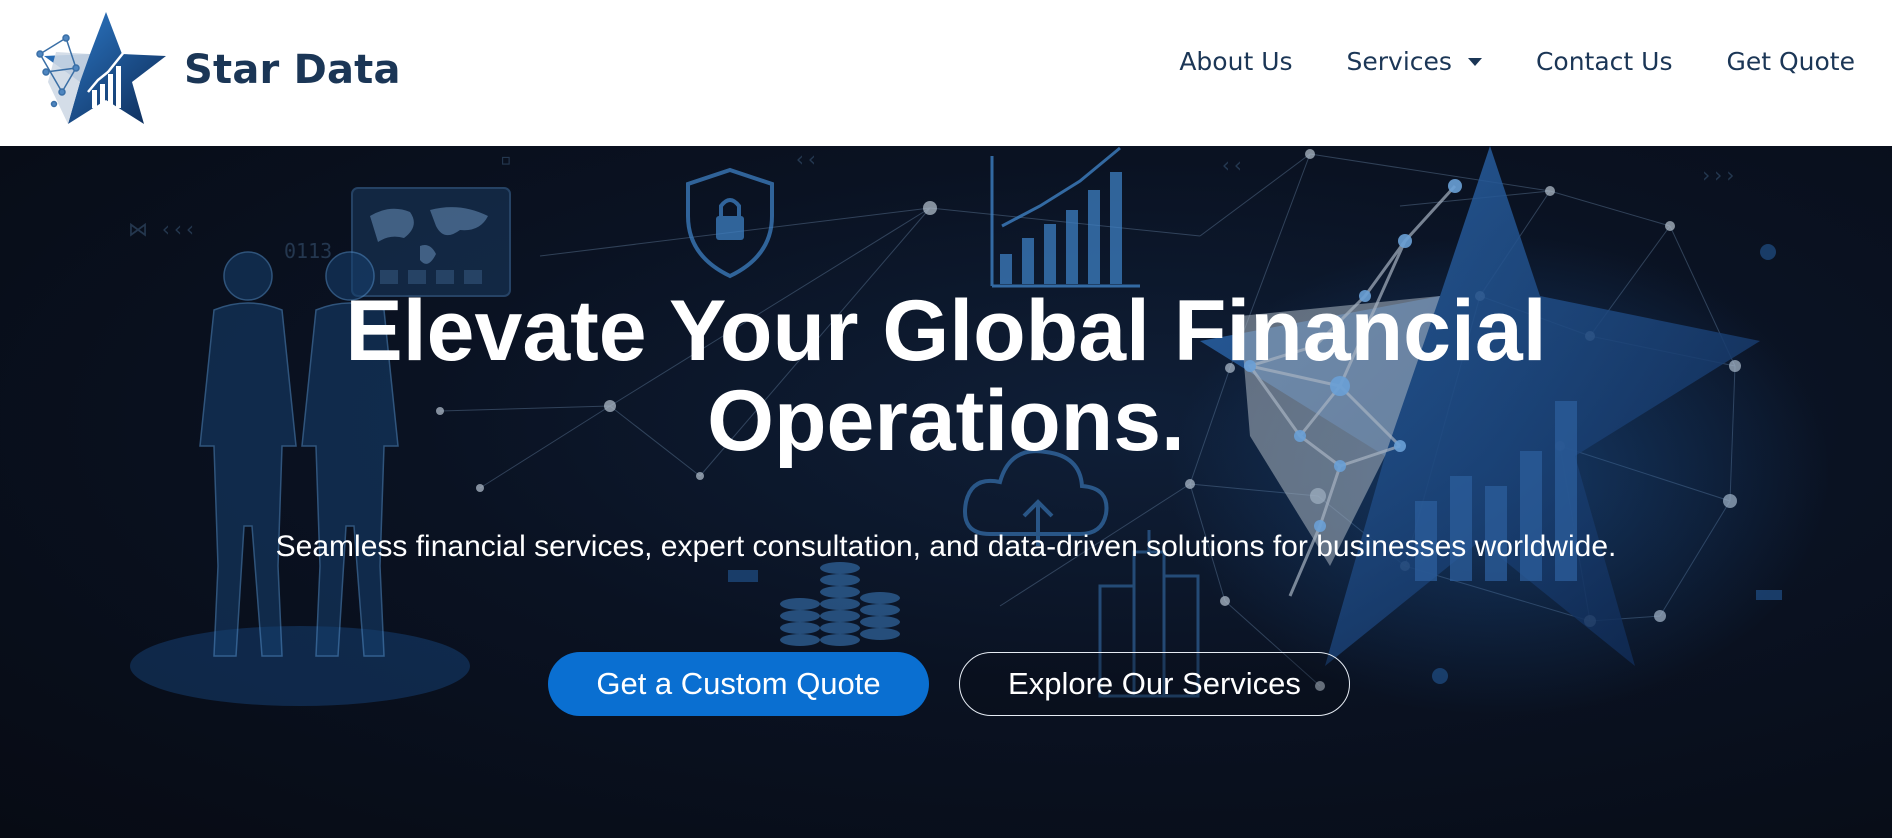 The image size is (1892, 838). What do you see at coordinates (738, 684) in the screenshot?
I see `get-custom-quote-button: Get a Custom Quote` at bounding box center [738, 684].